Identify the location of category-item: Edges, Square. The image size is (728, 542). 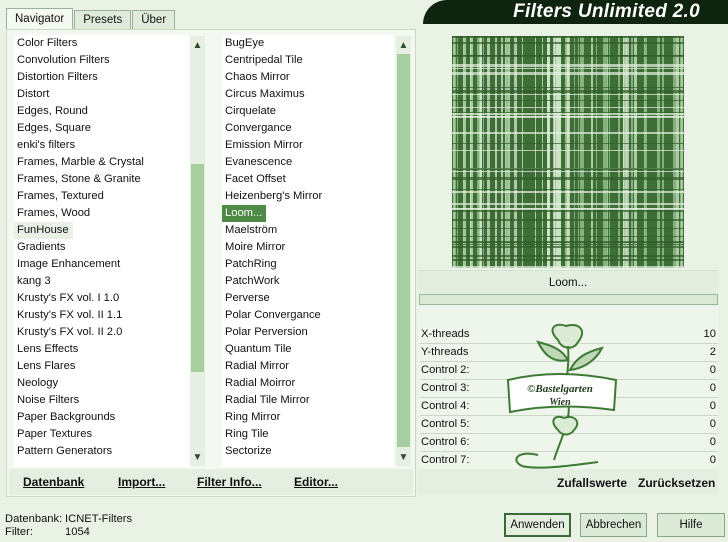
(102, 128).